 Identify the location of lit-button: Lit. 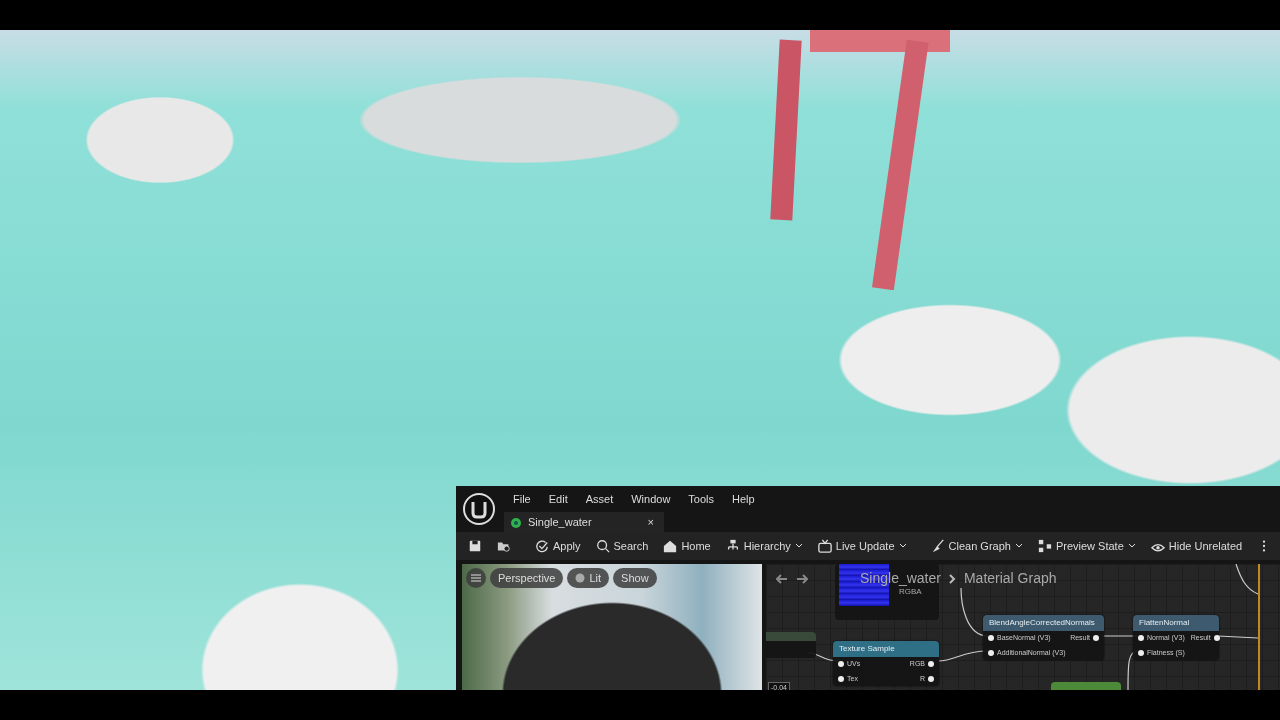
(588, 578).